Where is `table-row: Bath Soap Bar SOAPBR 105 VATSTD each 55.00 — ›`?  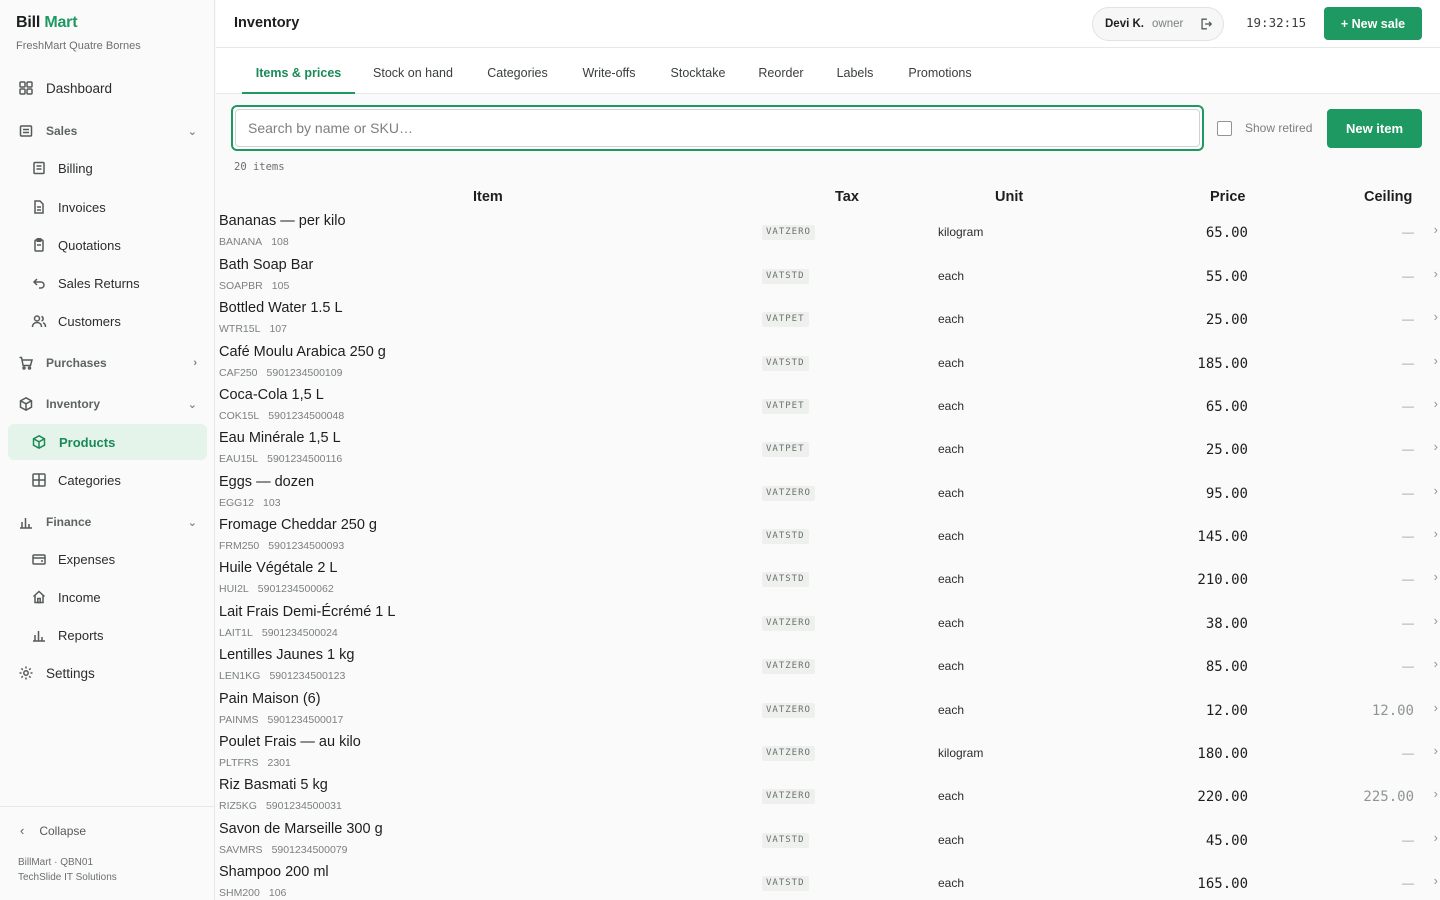 table-row: Bath Soap Bar SOAPBR 105 VATSTD each 55.00 — › is located at coordinates (828, 279).